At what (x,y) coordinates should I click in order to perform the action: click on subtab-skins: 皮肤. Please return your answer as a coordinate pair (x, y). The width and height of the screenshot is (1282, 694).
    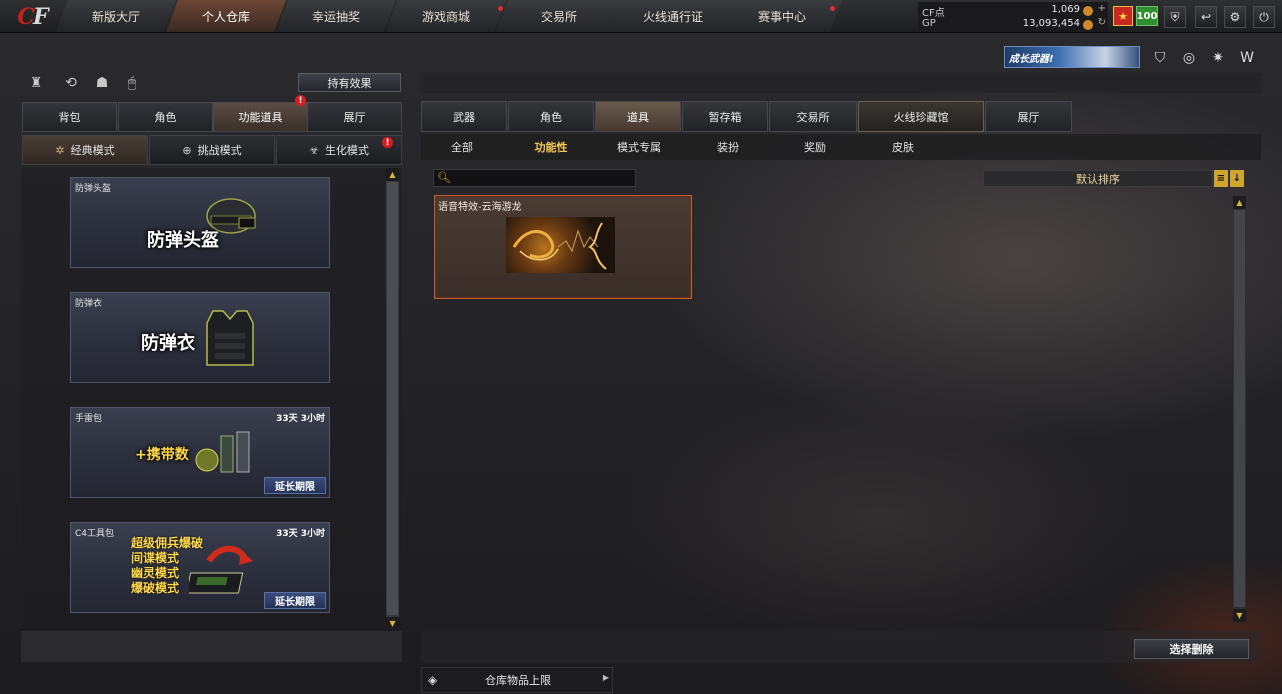
    Looking at the image, I should click on (903, 147).